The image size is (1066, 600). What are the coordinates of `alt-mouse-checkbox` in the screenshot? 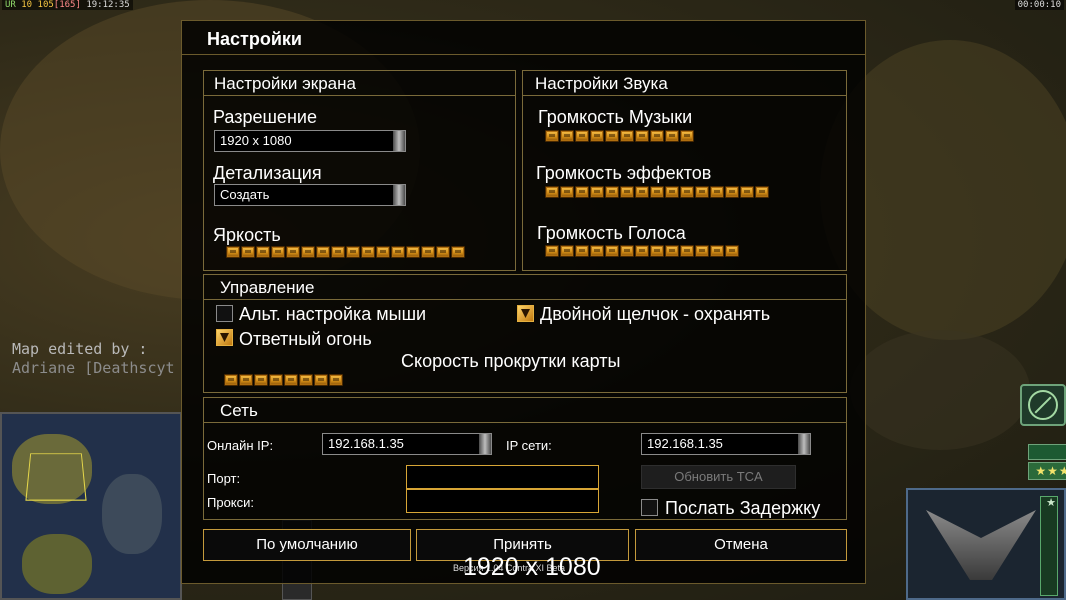 It's located at (224, 313).